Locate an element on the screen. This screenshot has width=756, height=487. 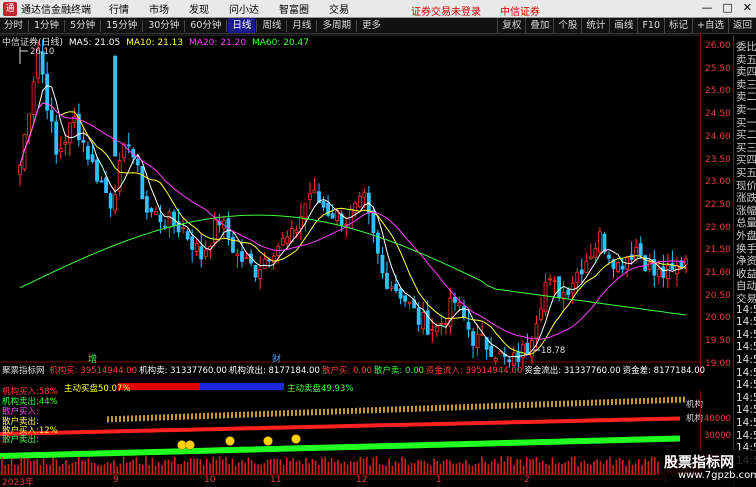
price-tick: 25.00 is located at coordinates (718, 91).